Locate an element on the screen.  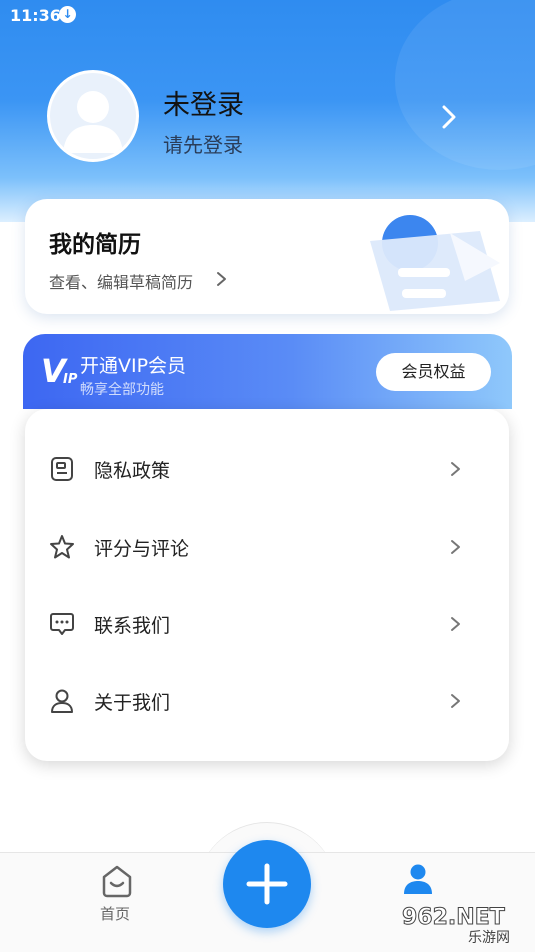
person-icon is located at coordinates (93, 122).